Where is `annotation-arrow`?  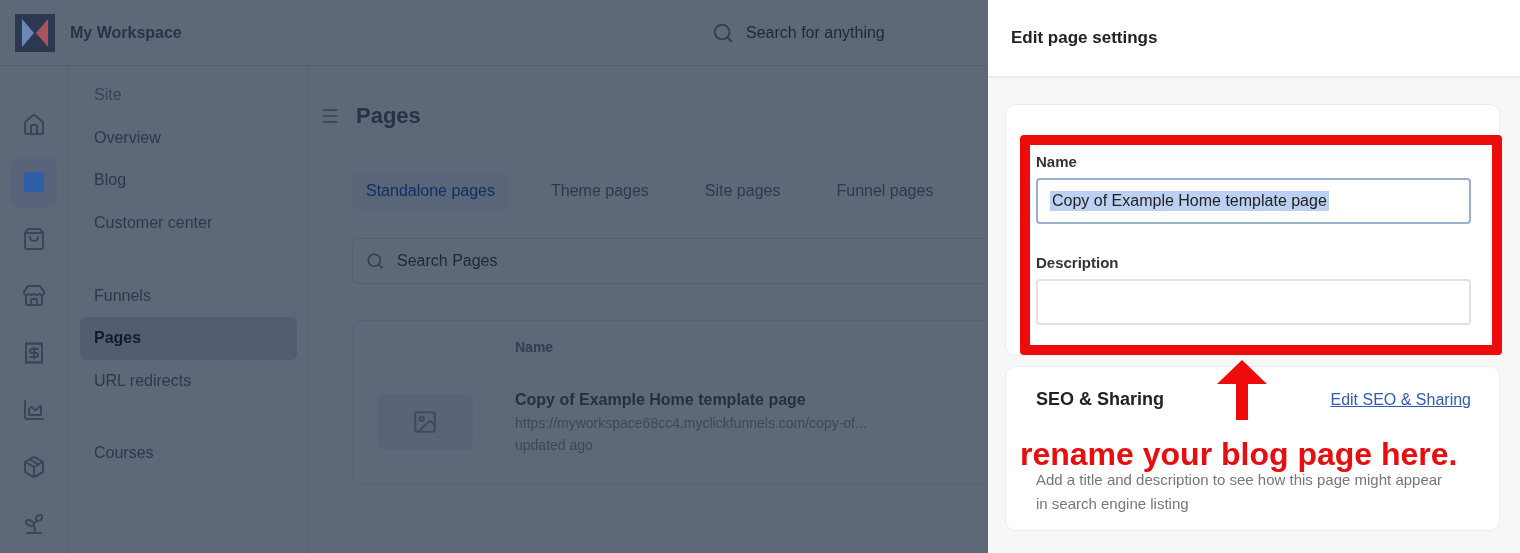
annotation-arrow is located at coordinates (1242, 390).